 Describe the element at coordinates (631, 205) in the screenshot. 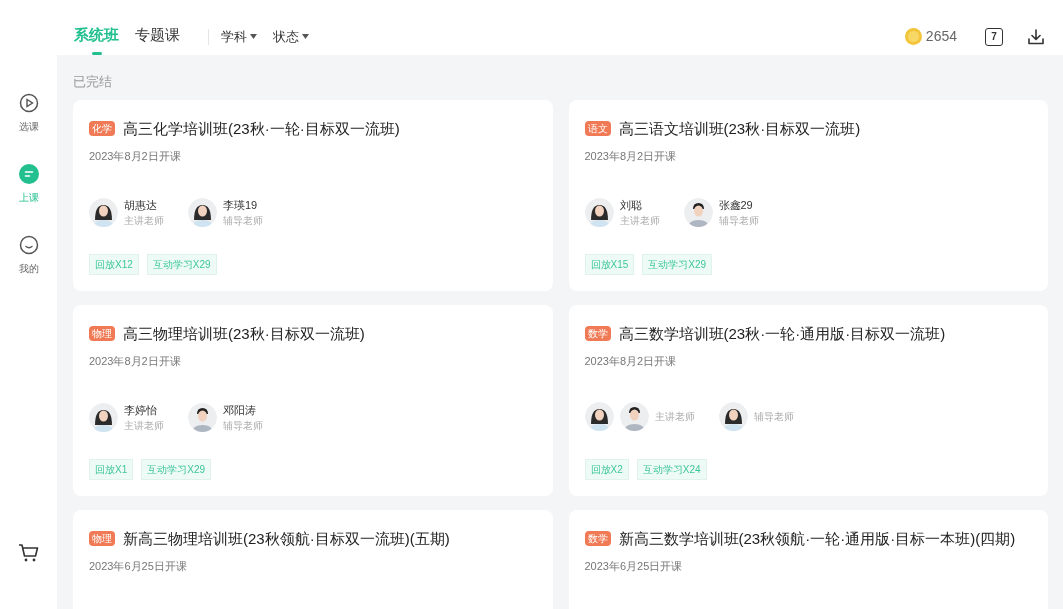

I see `teacher-name: 刘聪` at that location.